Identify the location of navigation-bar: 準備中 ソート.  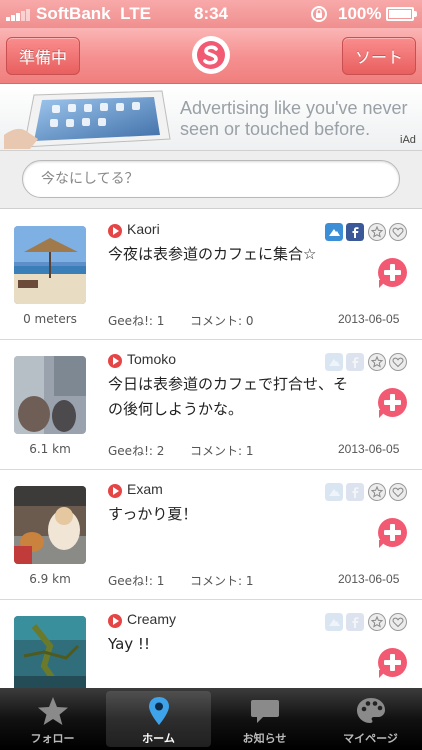
(211, 56).